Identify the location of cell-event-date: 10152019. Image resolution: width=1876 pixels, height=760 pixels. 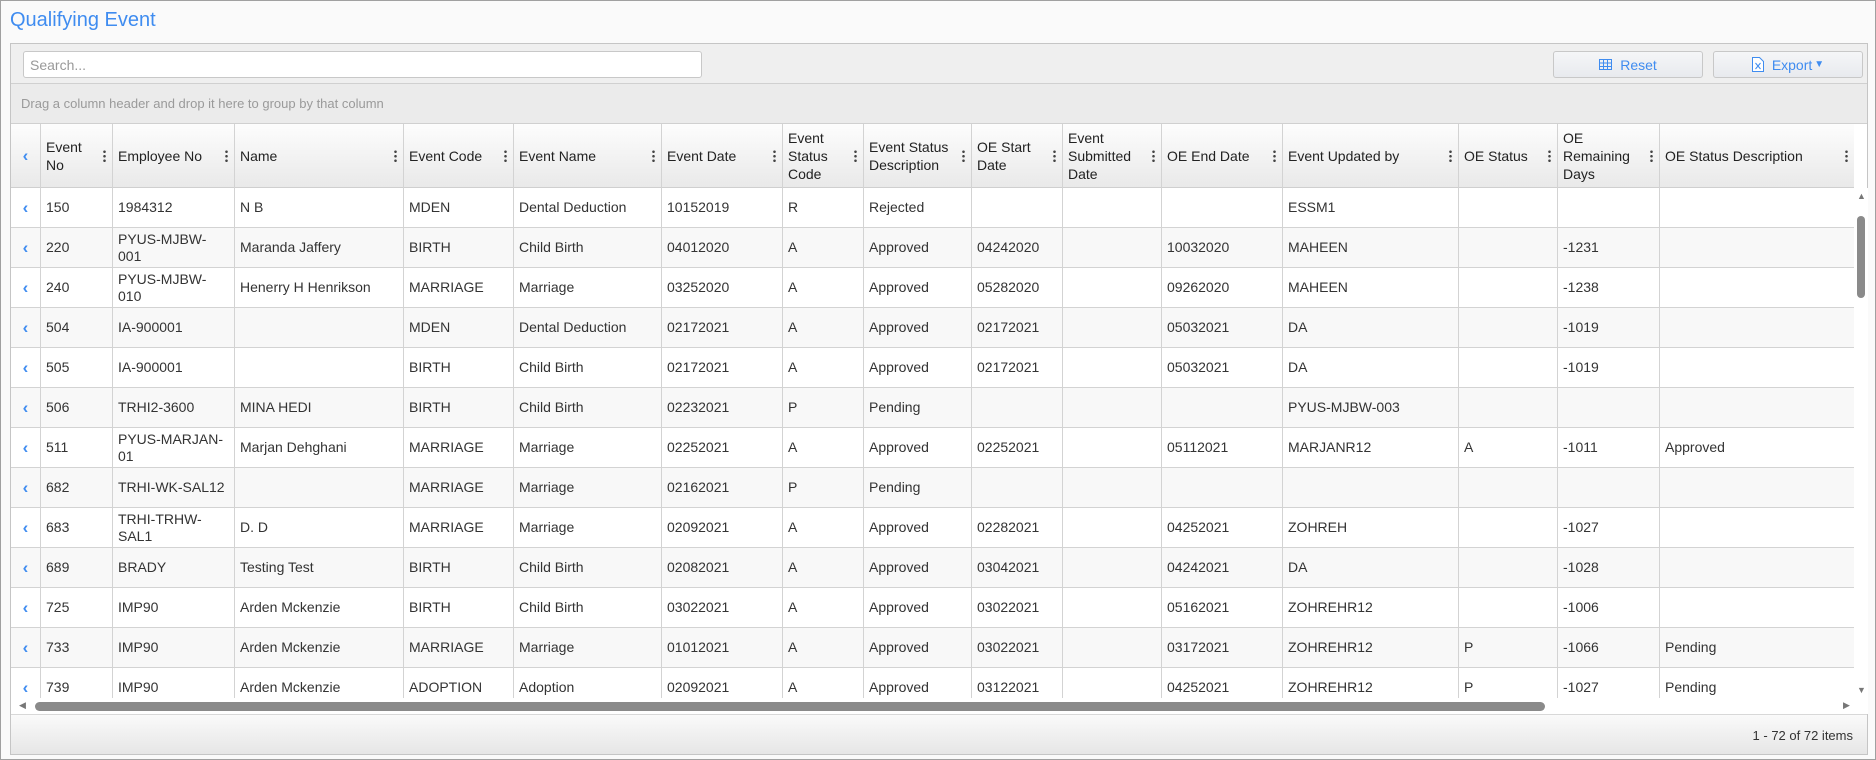
(721, 207).